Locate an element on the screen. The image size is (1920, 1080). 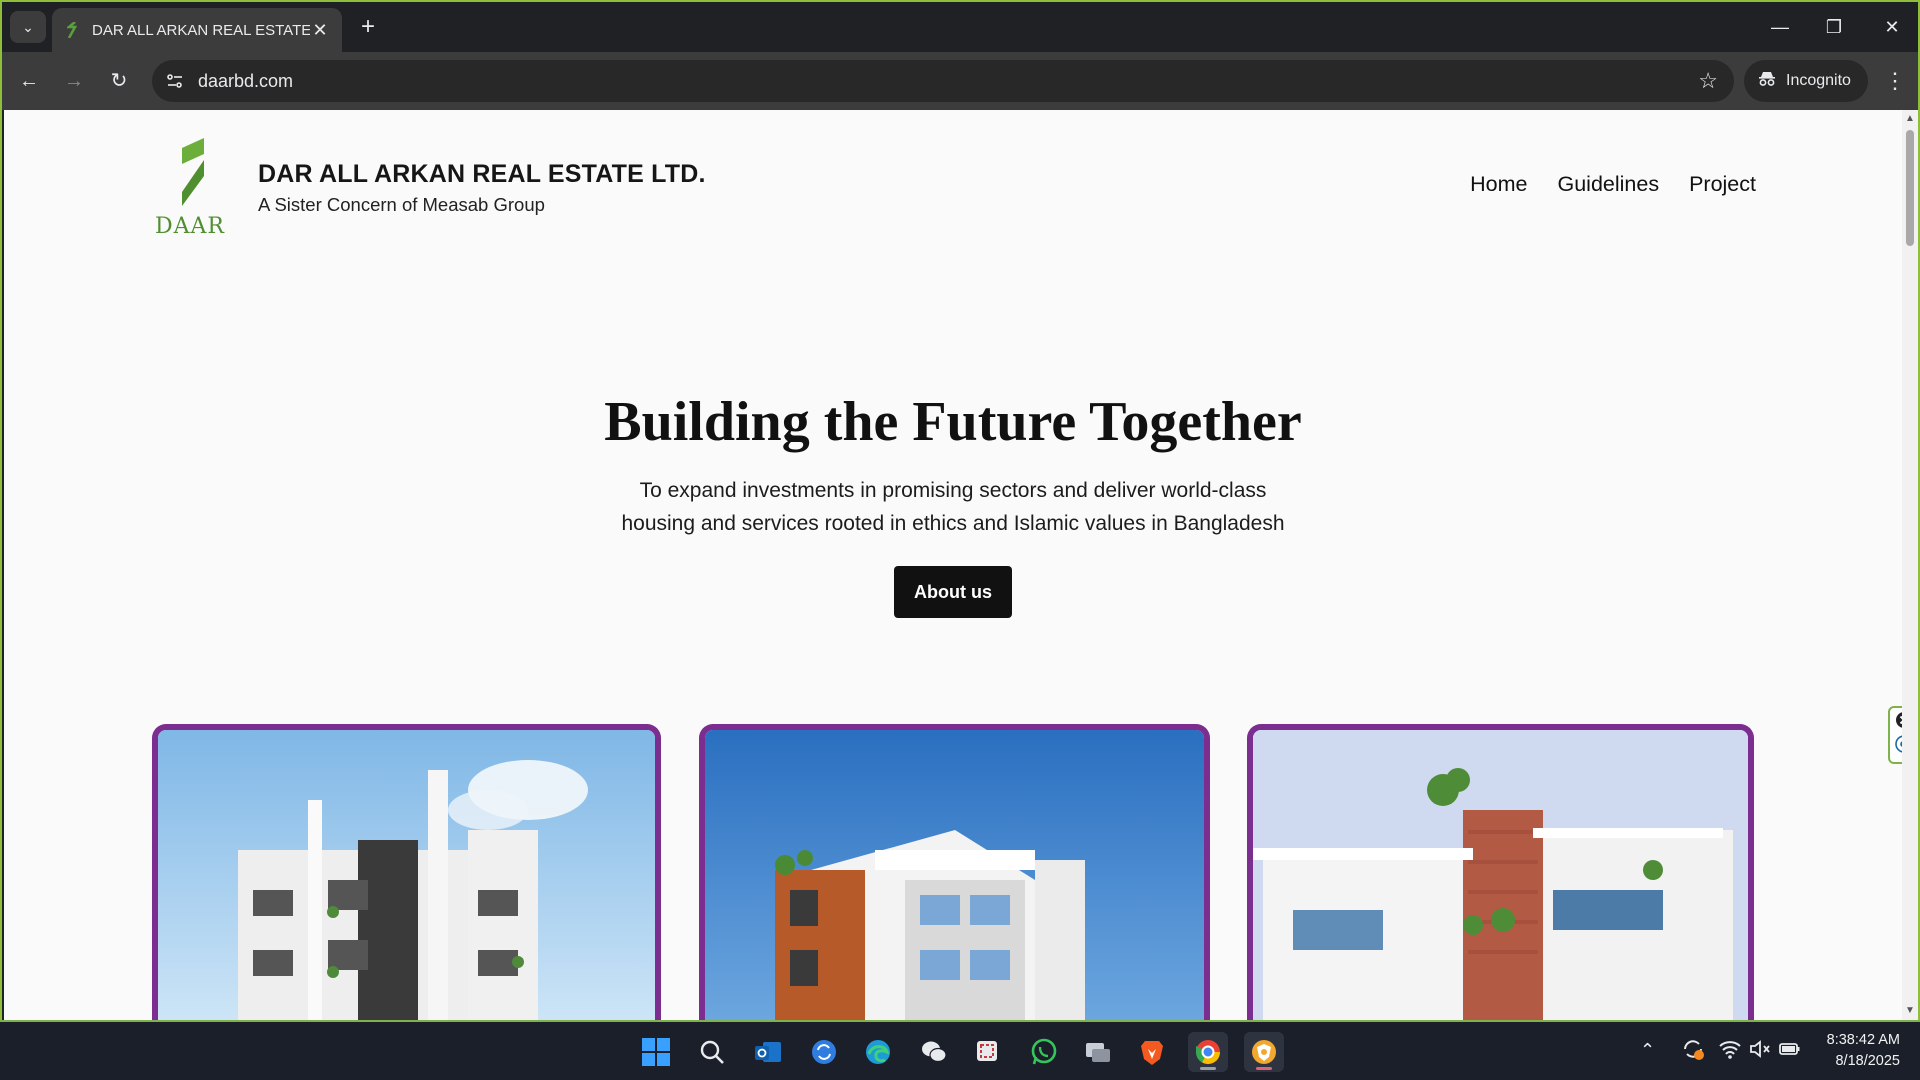
url-text: daarbd.com is located at coordinates (246, 81).